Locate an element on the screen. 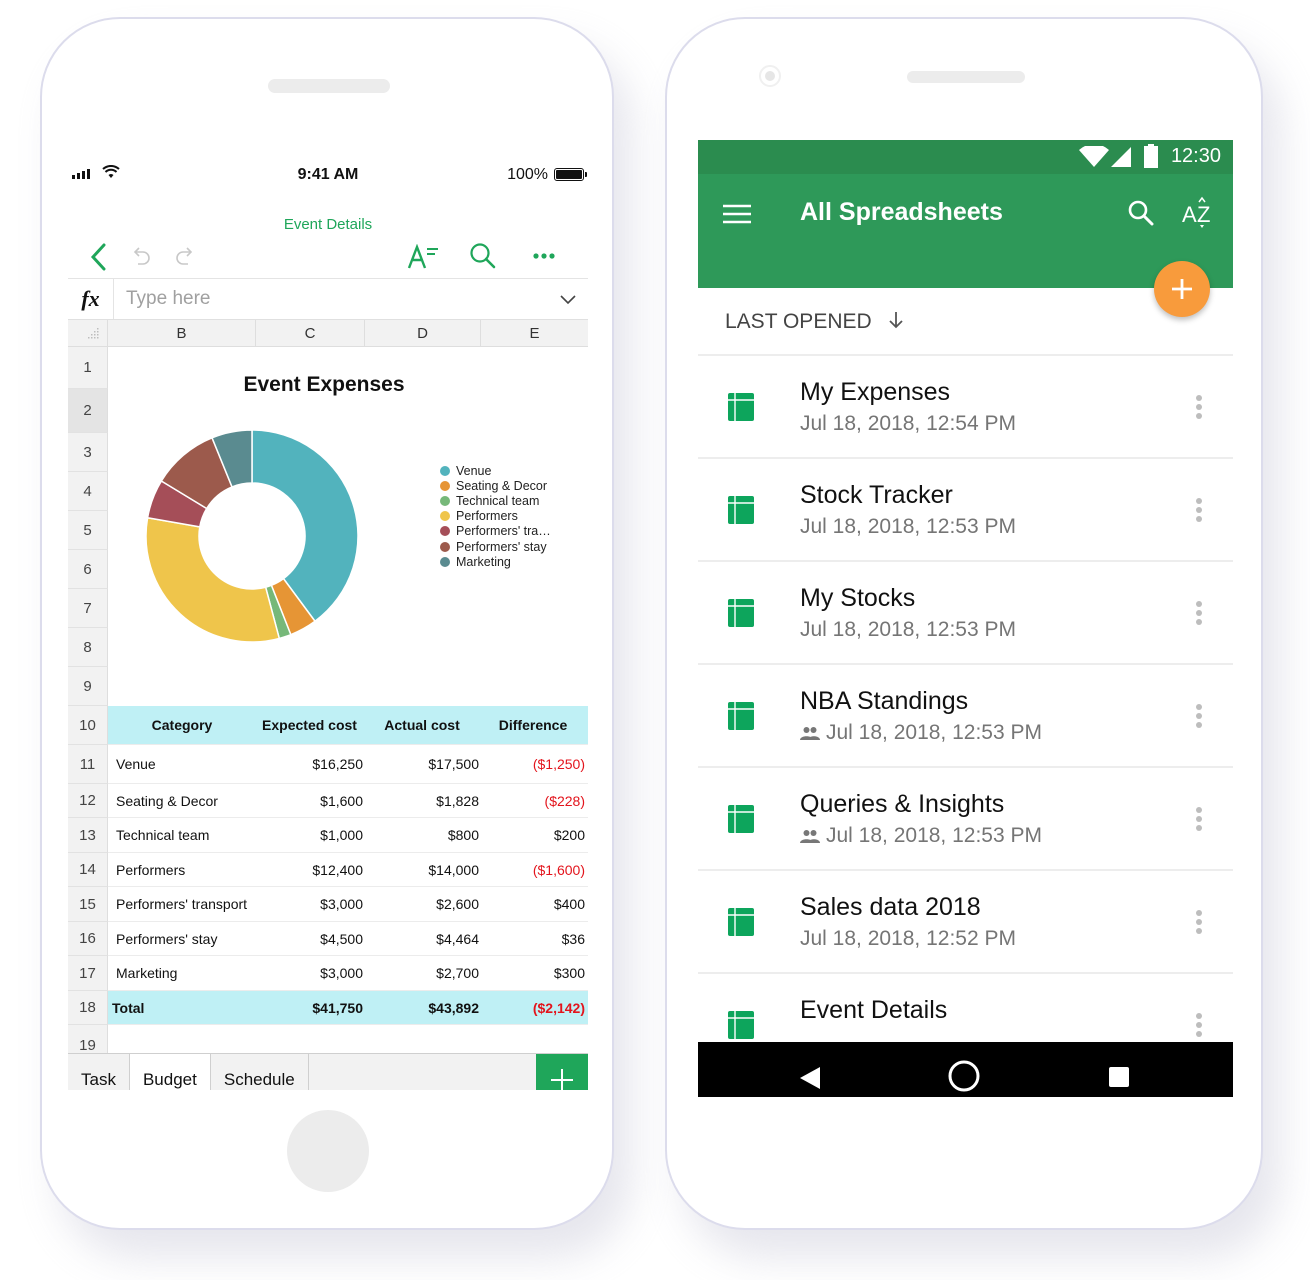  new-spreadsheet-fab is located at coordinates (1182, 289).